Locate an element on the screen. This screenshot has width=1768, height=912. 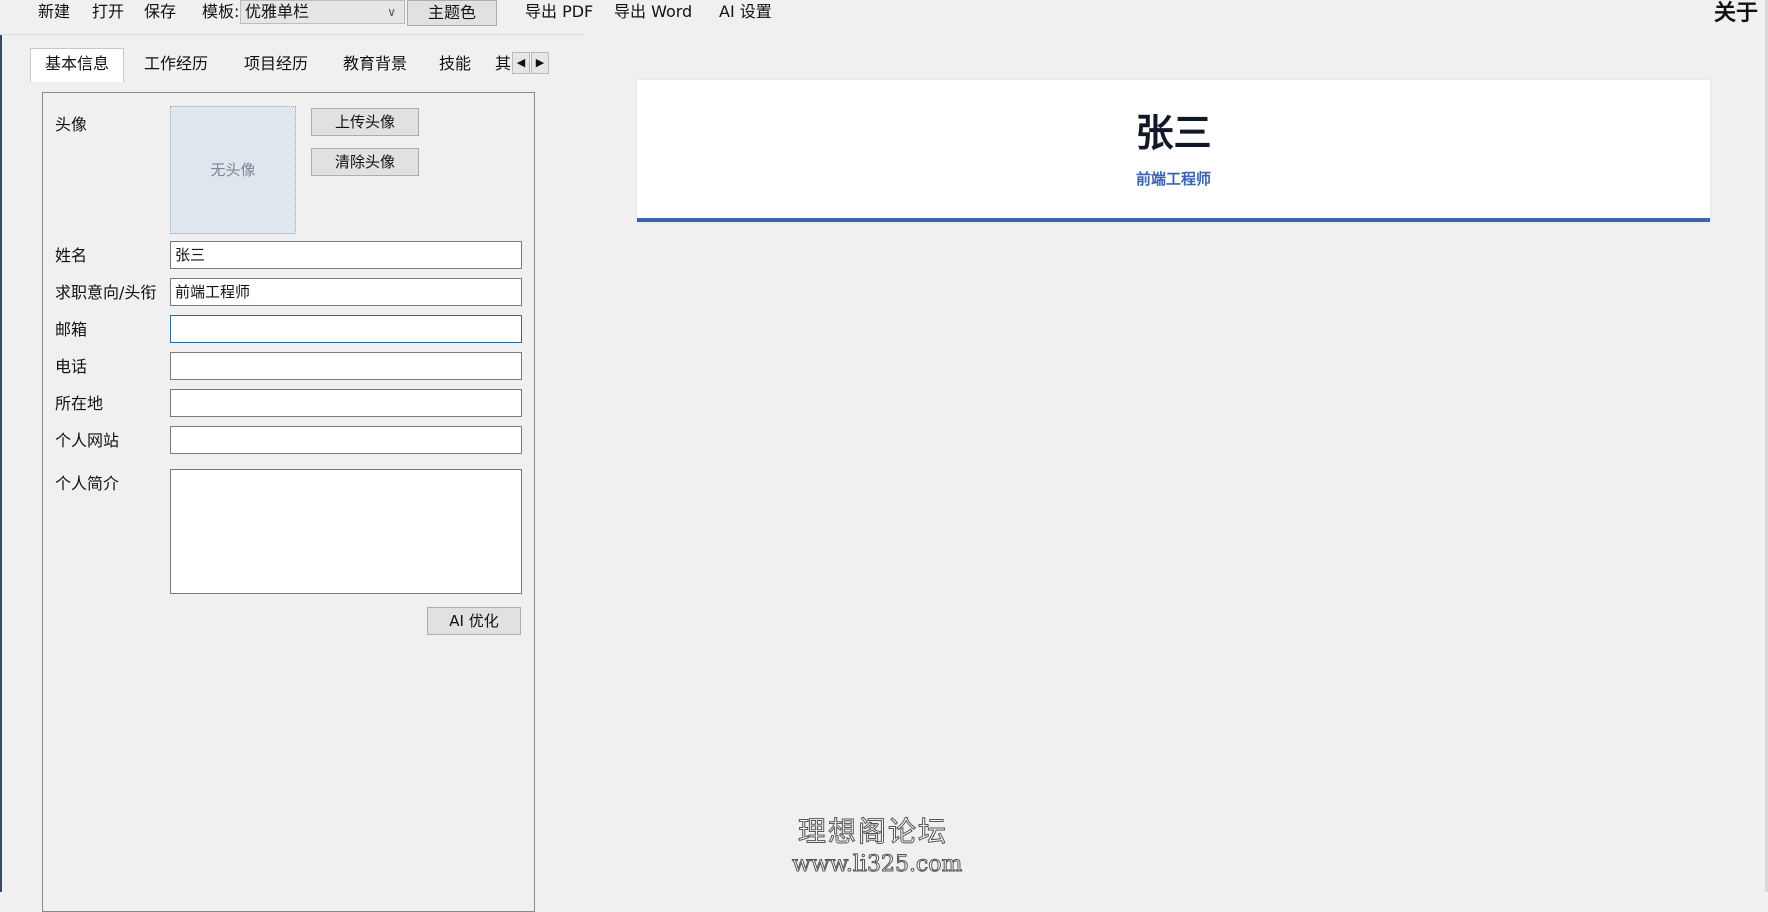
new-button: 新建 is located at coordinates (54, 12).